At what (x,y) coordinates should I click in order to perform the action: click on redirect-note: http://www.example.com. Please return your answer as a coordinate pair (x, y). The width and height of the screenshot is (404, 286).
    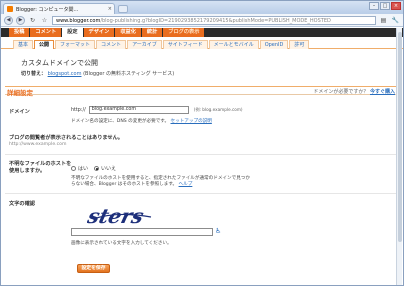
    Looking at the image, I should click on (38, 144).